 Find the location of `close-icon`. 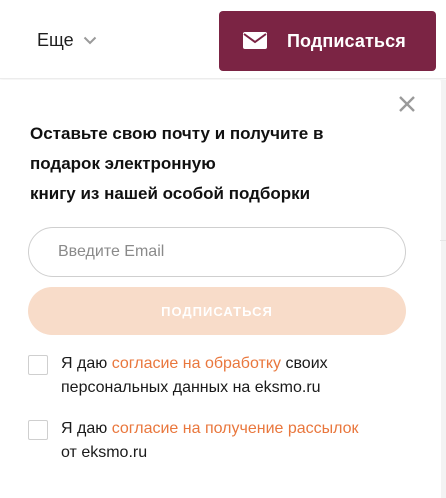

close-icon is located at coordinates (407, 104).